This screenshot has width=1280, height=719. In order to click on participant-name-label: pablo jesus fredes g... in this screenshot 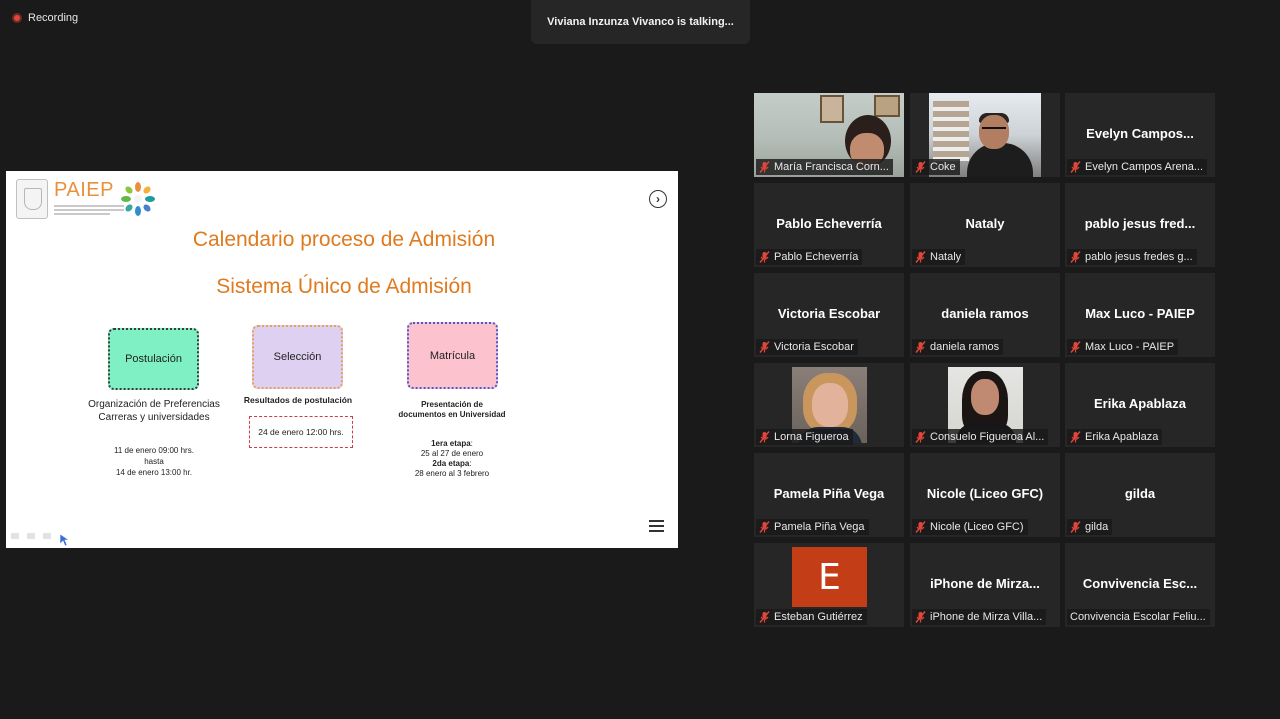, I will do `click(1132, 257)`.